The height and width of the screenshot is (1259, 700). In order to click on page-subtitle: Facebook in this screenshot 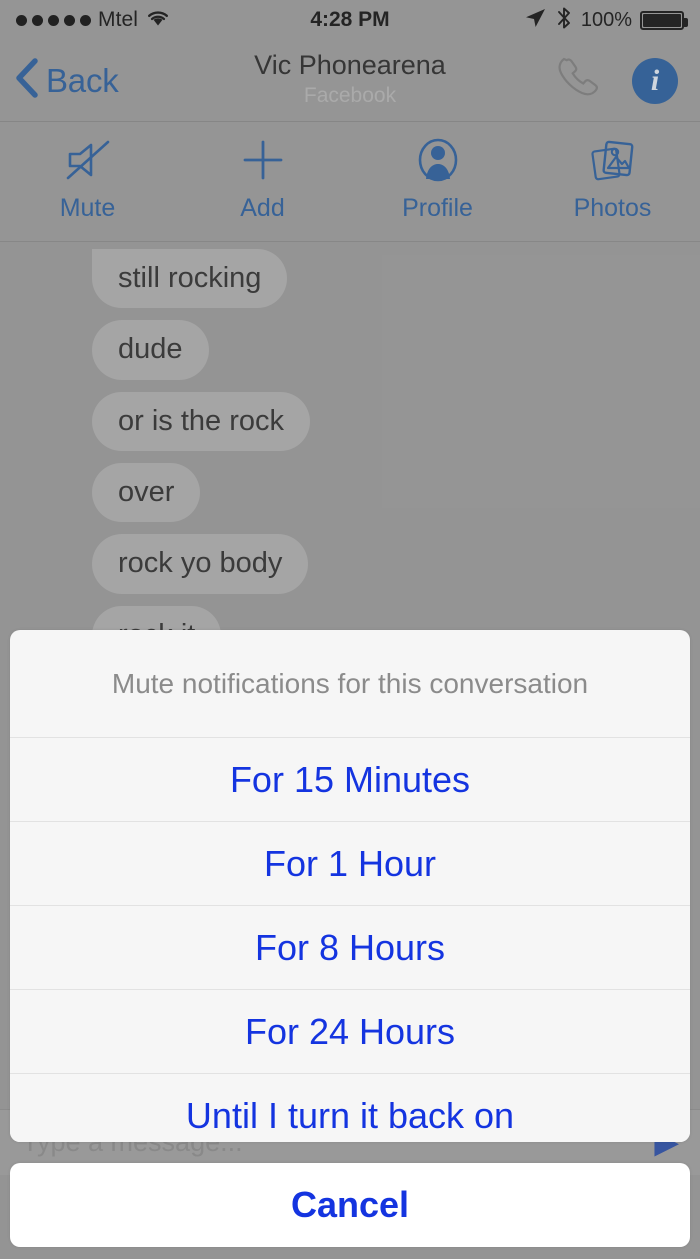, I will do `click(350, 95)`.